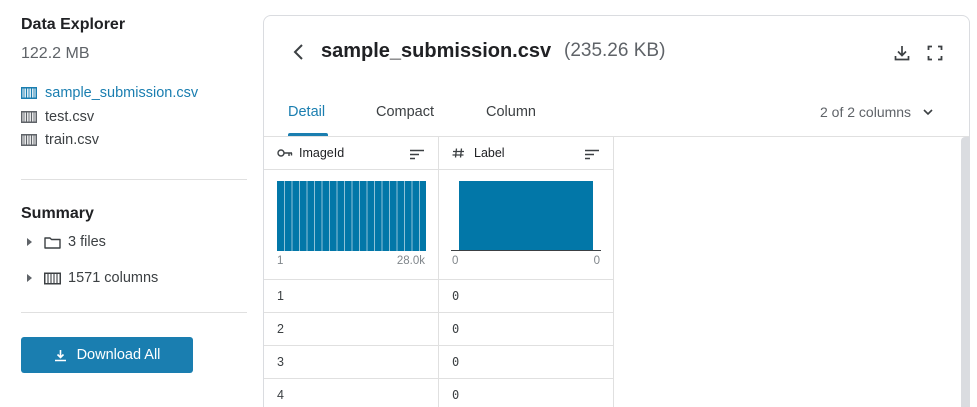 The height and width of the screenshot is (407, 977). I want to click on column-name: Label, so click(489, 153).